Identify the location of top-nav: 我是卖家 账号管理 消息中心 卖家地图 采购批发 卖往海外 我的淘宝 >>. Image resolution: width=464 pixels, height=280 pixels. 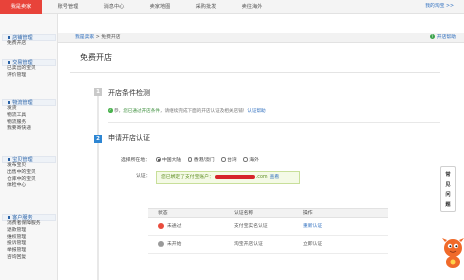
(232, 7).